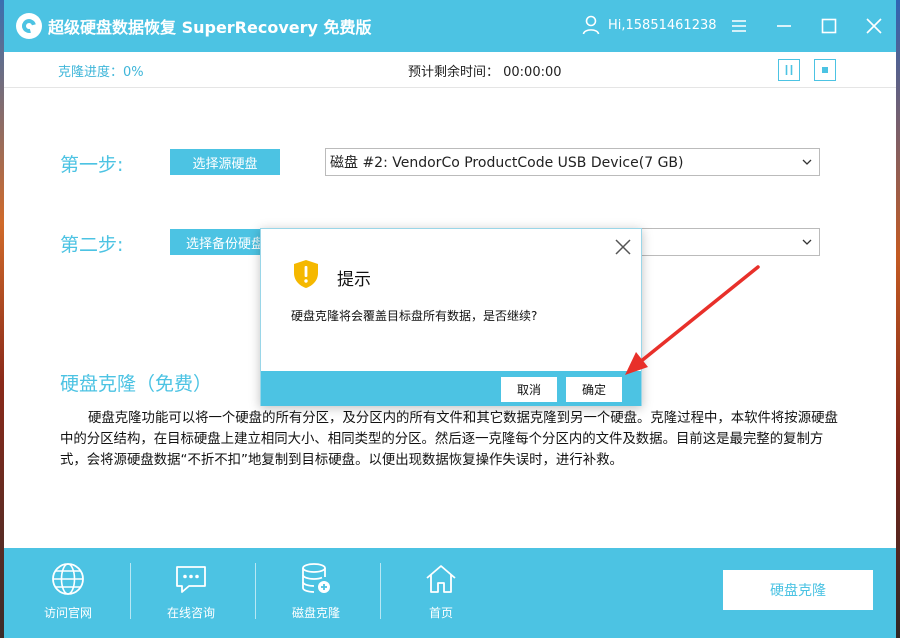 The width and height of the screenshot is (900, 638). I want to click on window-controls, so click(806, 26).